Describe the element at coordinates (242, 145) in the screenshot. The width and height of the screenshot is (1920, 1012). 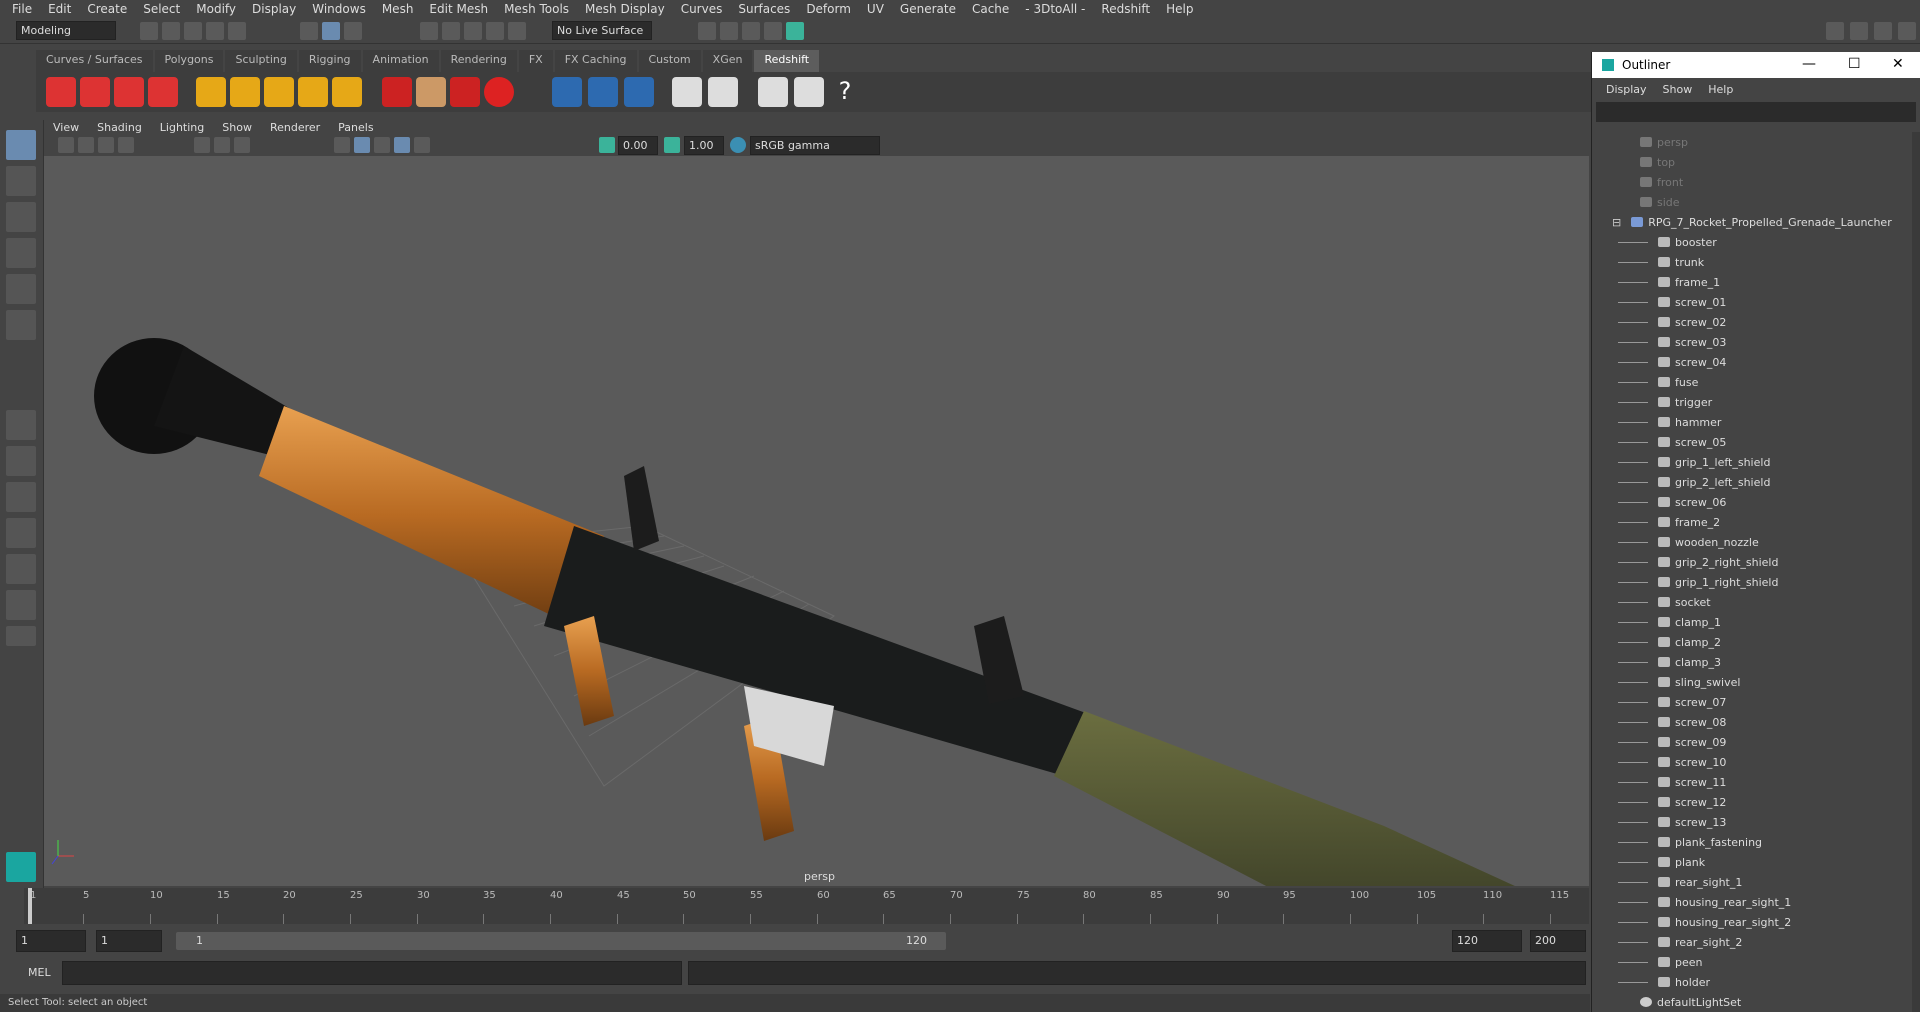
I see `resolution-gate-icon` at that location.